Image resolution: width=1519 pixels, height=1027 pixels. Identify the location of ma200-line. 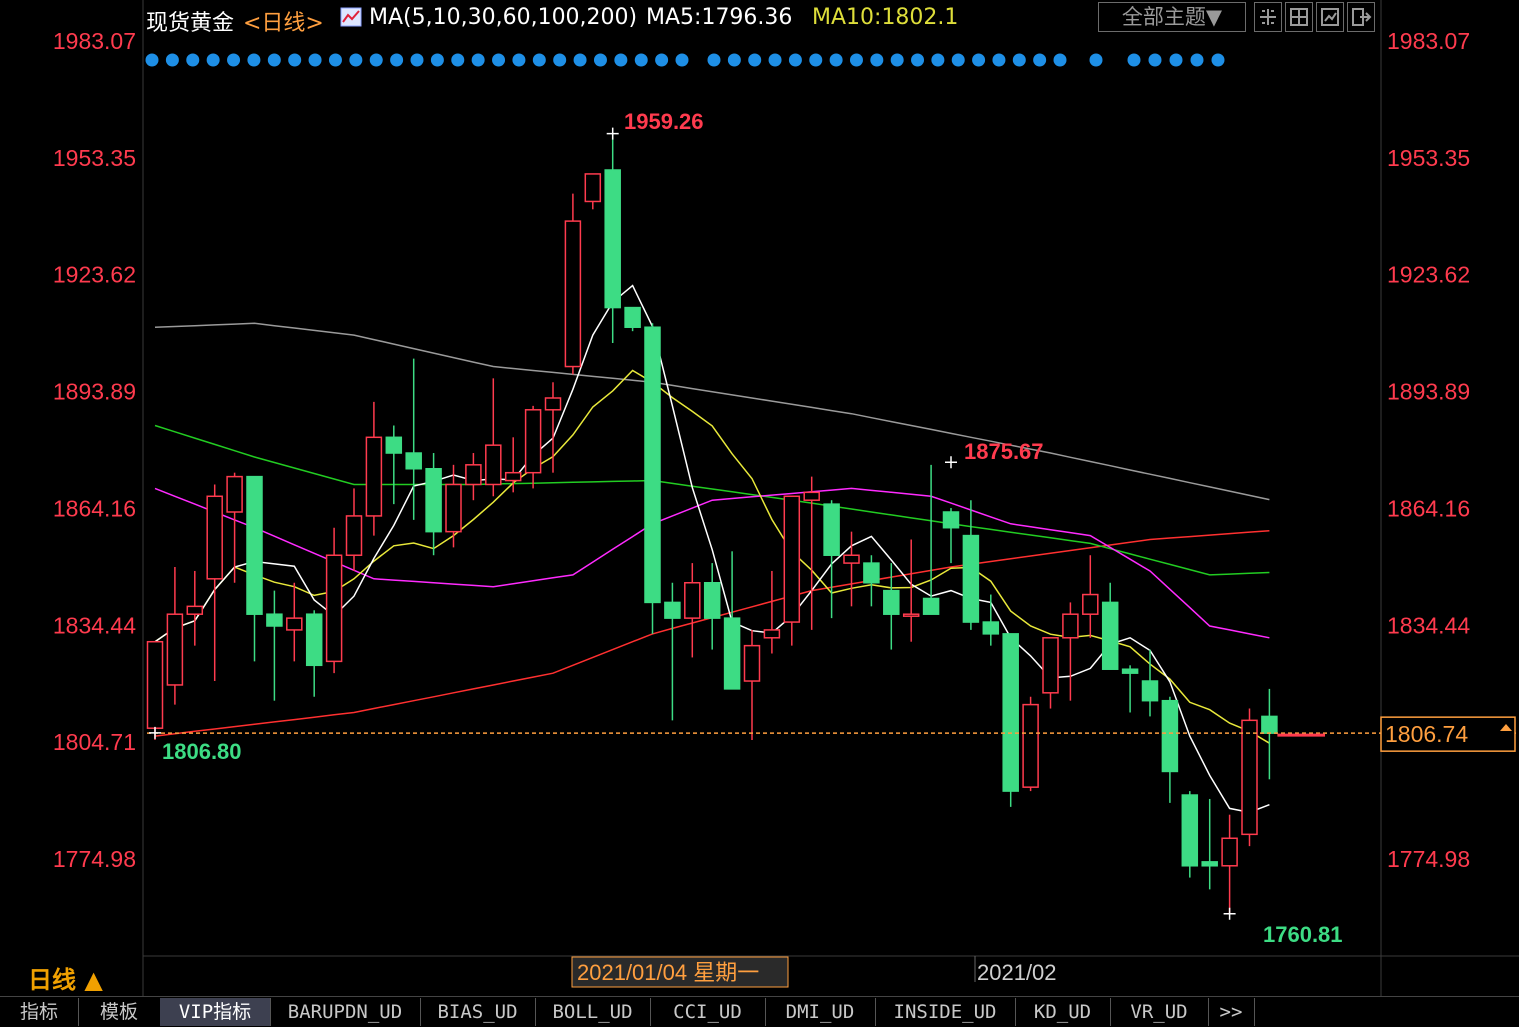
(712, 411).